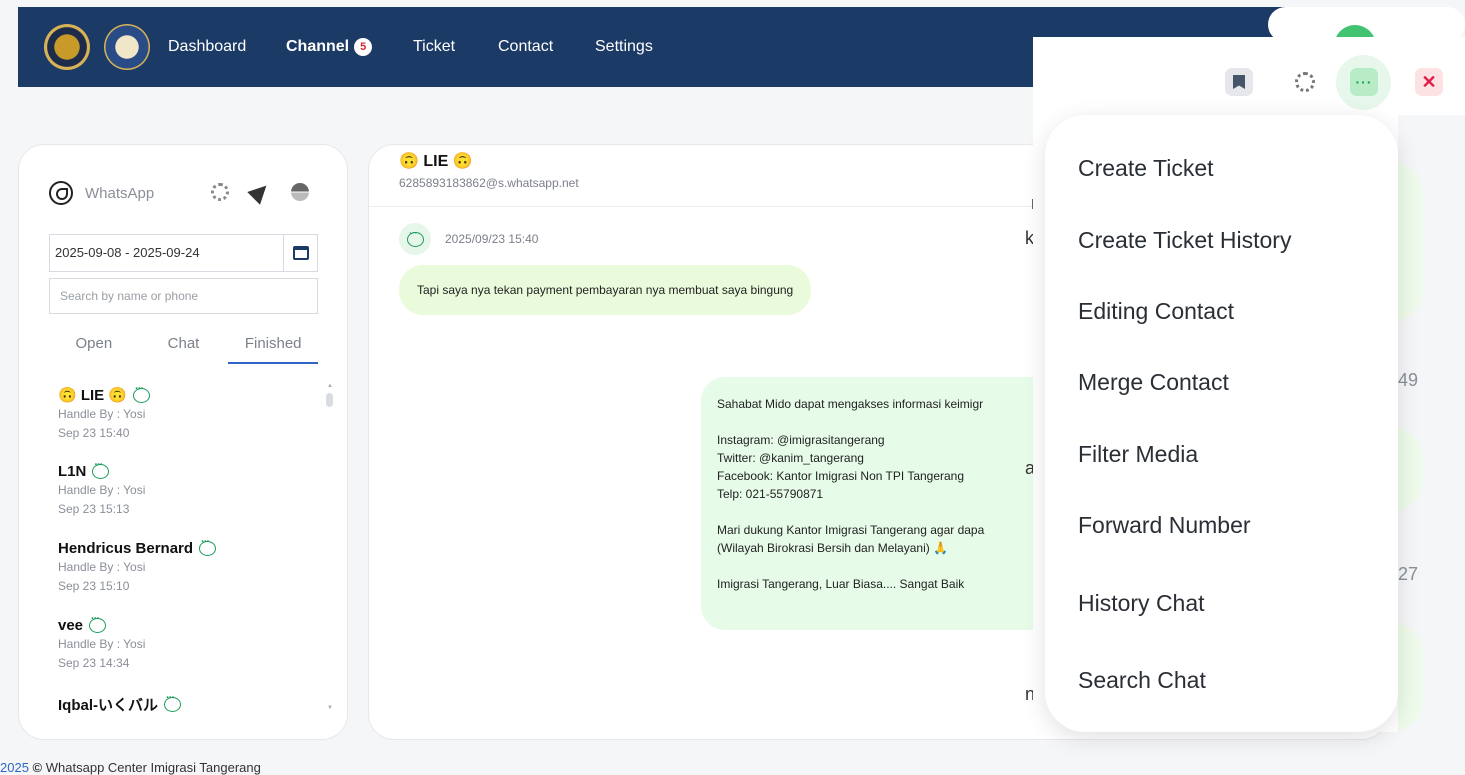 The height and width of the screenshot is (775, 1465). Describe the element at coordinates (72, 471) in the screenshot. I see `chat-name: L1N` at that location.